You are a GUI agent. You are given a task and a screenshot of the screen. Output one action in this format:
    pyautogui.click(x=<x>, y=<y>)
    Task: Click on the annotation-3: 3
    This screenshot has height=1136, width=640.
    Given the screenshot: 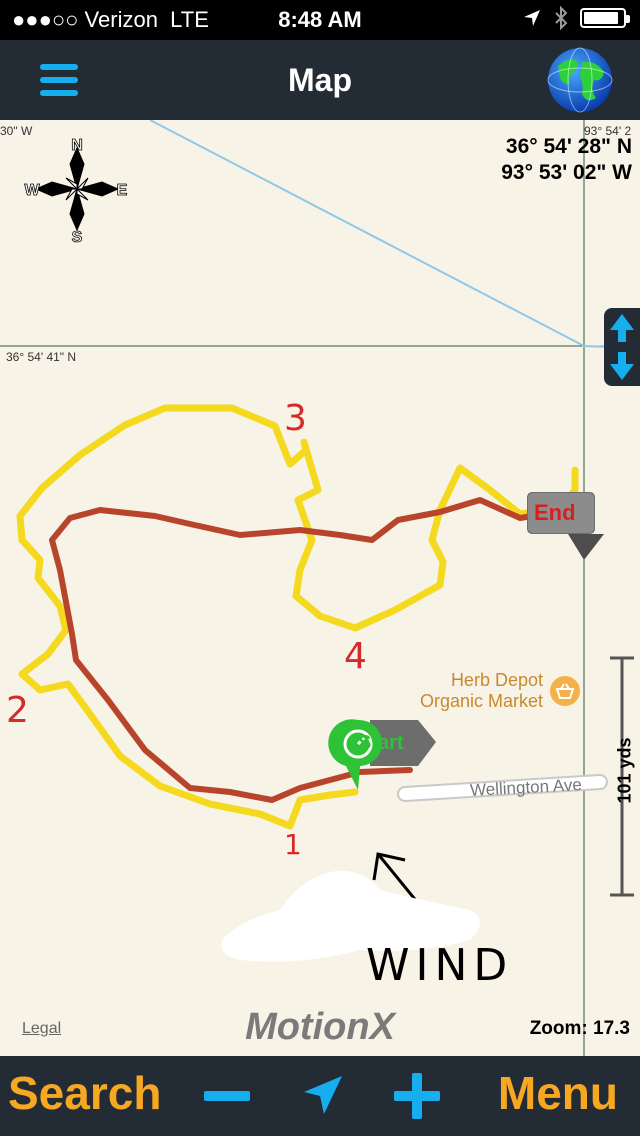 What is the action you would take?
    pyautogui.click(x=295, y=418)
    